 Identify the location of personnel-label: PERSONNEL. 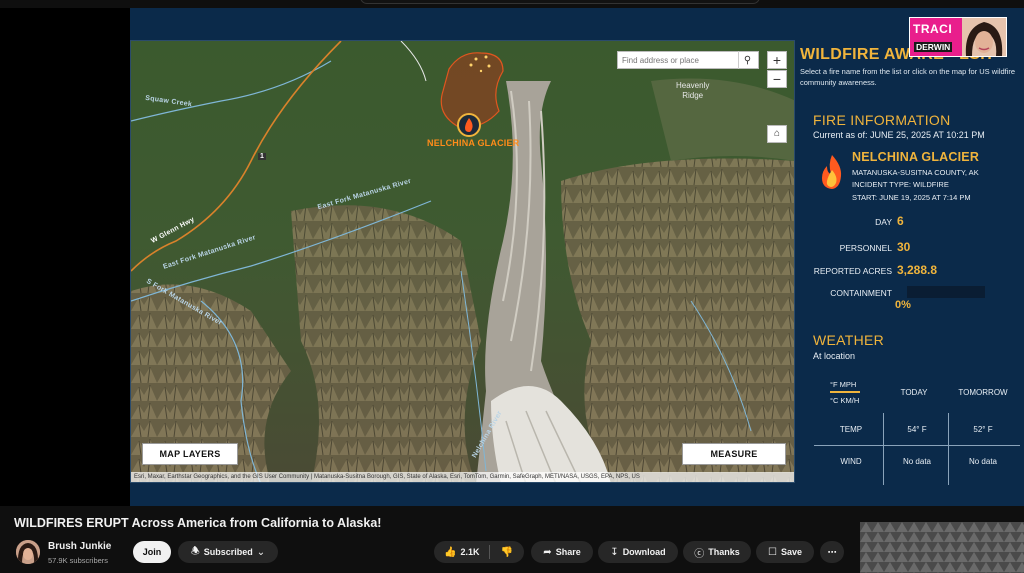
(865, 248).